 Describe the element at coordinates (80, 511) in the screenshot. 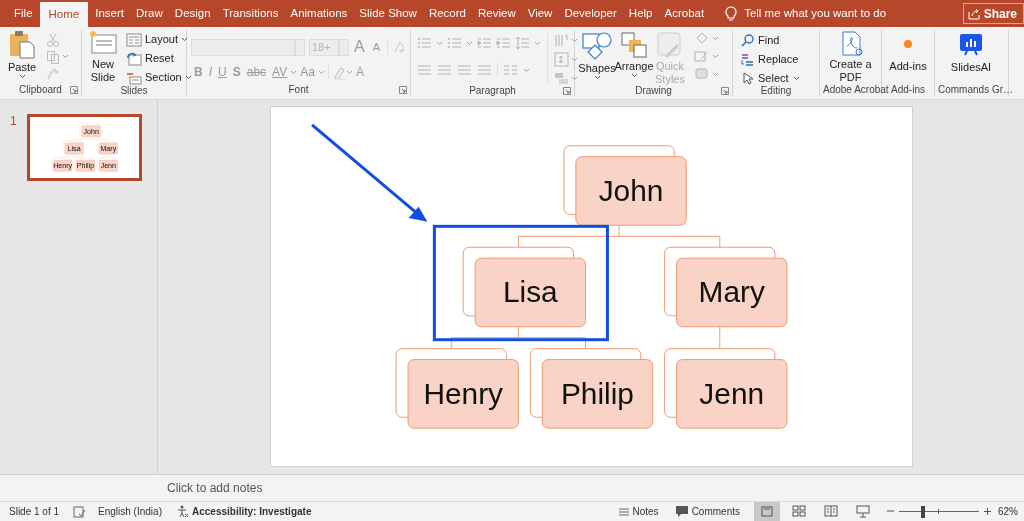

I see `spelling-check-icon` at that location.